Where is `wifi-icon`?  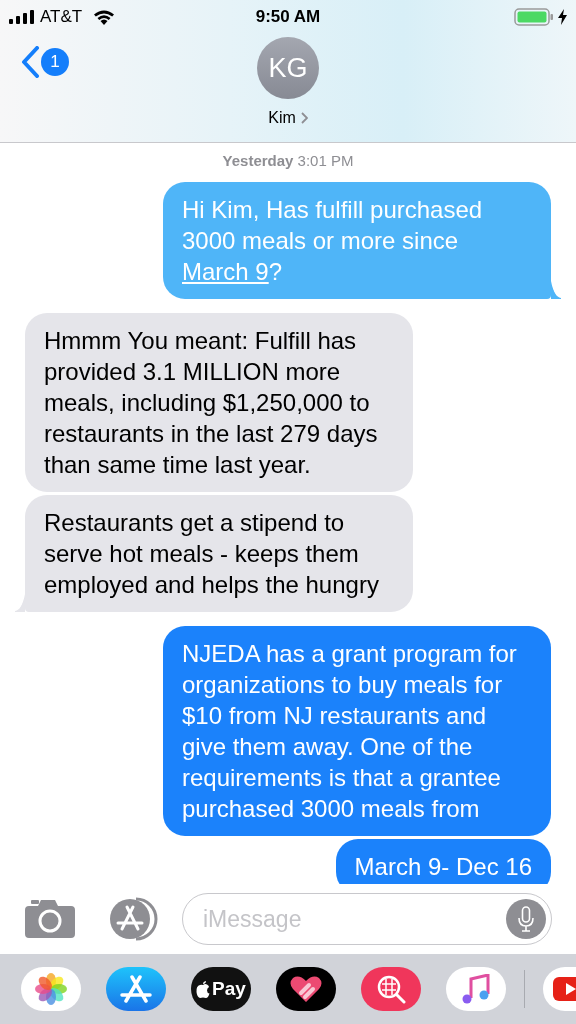
wifi-icon is located at coordinates (104, 17).